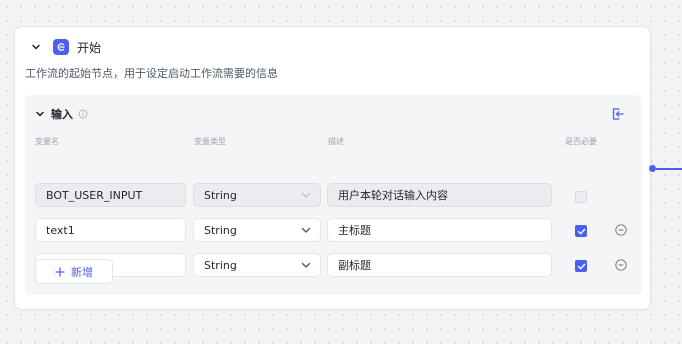 This screenshot has height=344, width=682. Describe the element at coordinates (47, 141) in the screenshot. I see `column-header-name: 变量名` at that location.